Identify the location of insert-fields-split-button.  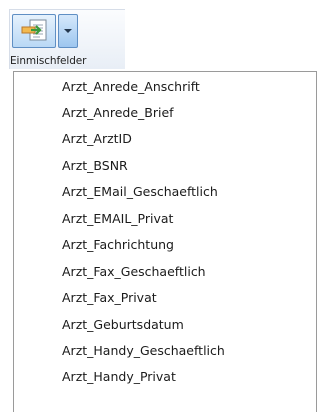
(56, 32).